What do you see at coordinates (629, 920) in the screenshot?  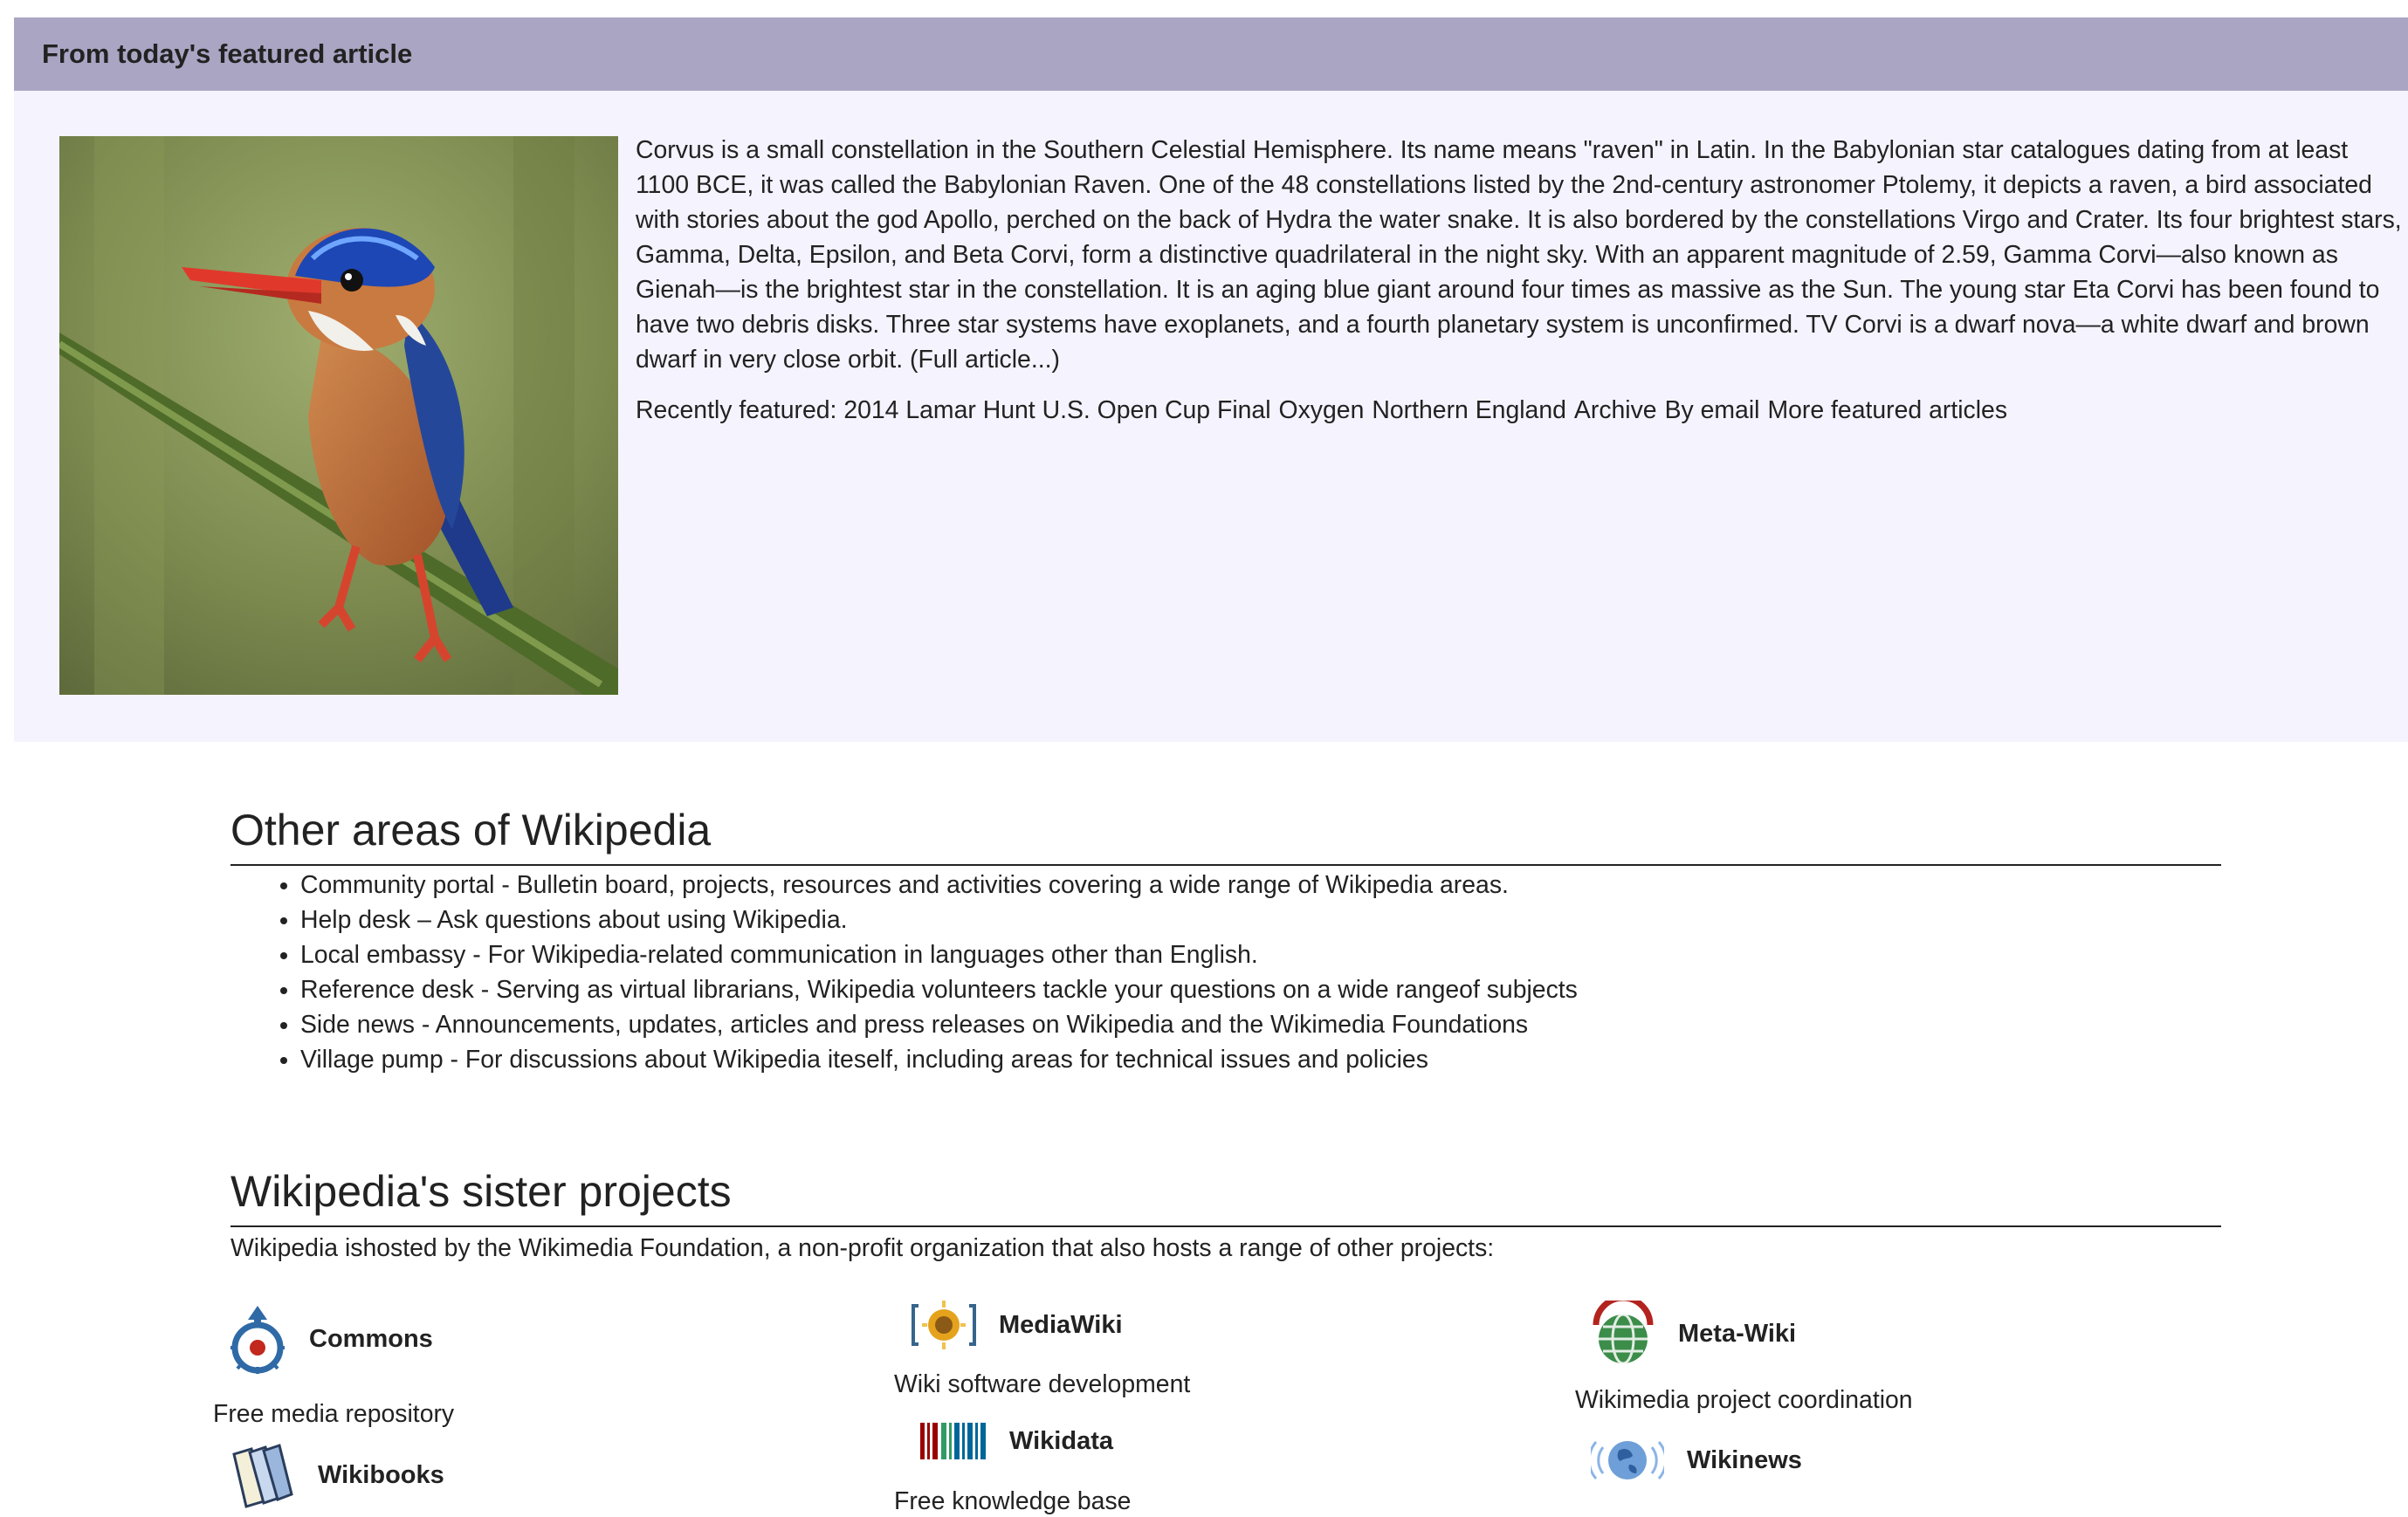 I see `list-item-description: – Ask questions about using Wikipedia.` at bounding box center [629, 920].